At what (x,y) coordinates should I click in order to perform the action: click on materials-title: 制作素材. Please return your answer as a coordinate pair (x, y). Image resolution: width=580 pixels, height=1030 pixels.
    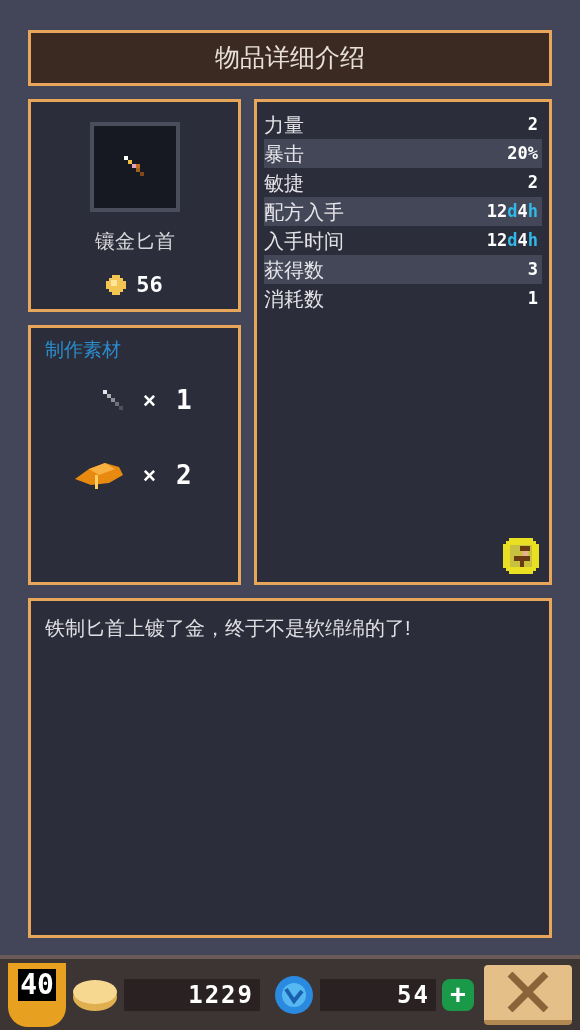
    Looking at the image, I should click on (83, 350).